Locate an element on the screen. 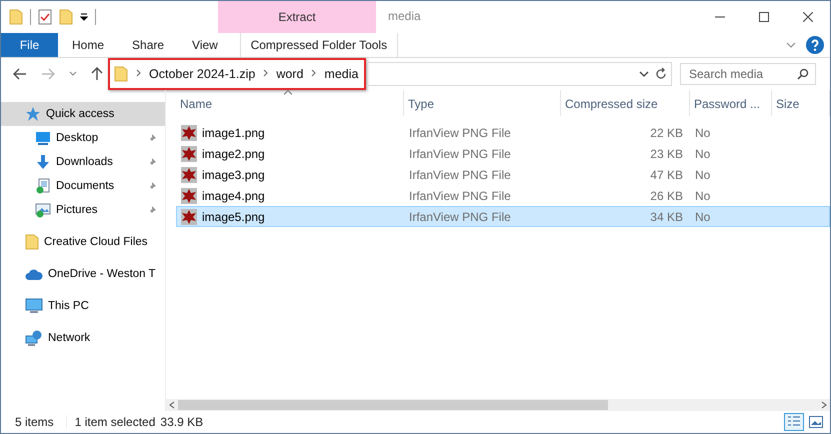  selection-count: 1 item selected is located at coordinates (115, 422).